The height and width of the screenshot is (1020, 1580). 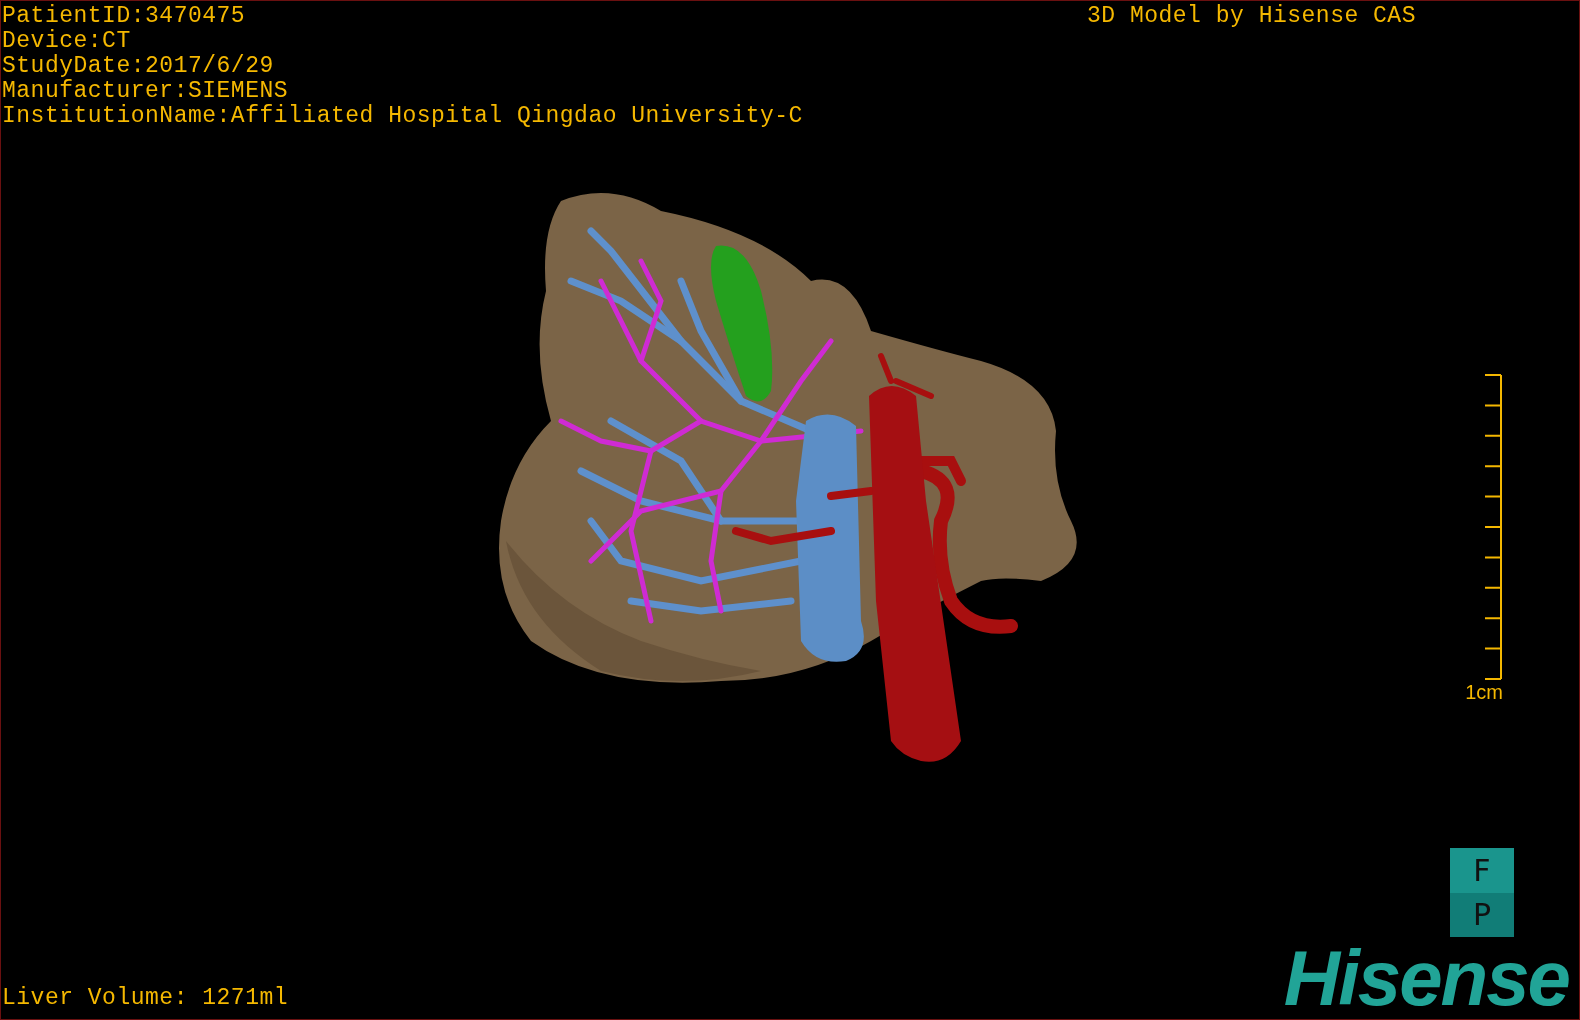 I want to click on patient-info-text: InstitutionName:Affiliated Hospital Qingdao University-C, so click(x=402, y=116).